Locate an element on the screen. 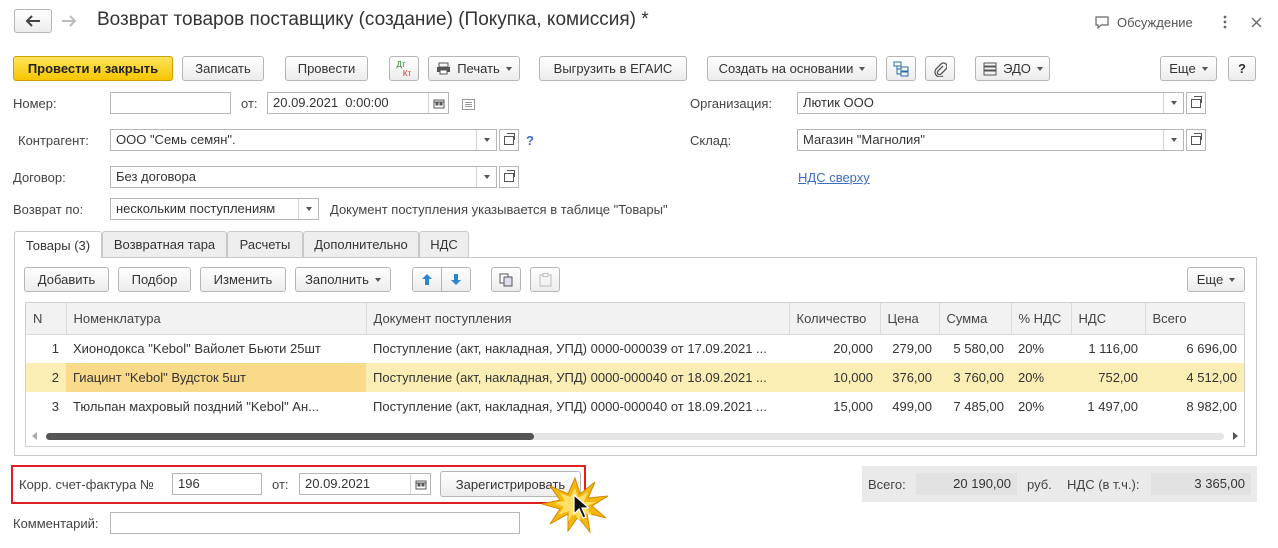 This screenshot has width=1278, height=548. column-header-n: N is located at coordinates (46, 319).